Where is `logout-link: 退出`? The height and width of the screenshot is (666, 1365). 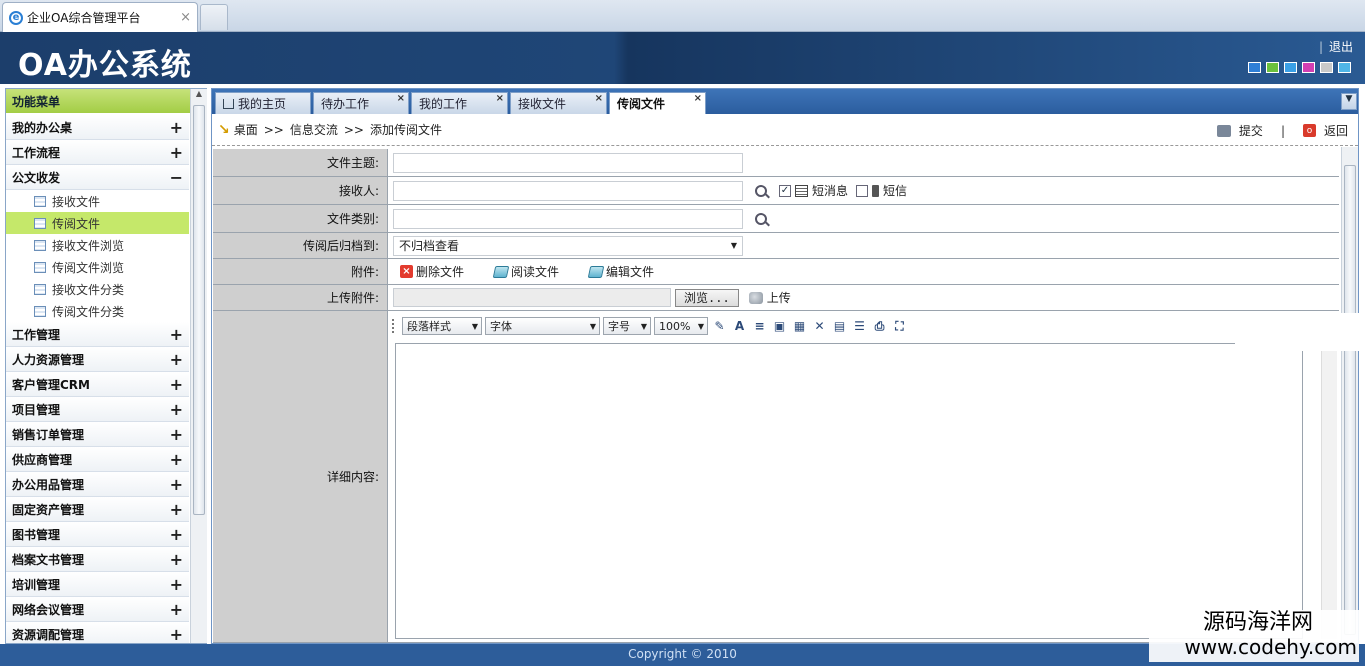 logout-link: 退出 is located at coordinates (1341, 47).